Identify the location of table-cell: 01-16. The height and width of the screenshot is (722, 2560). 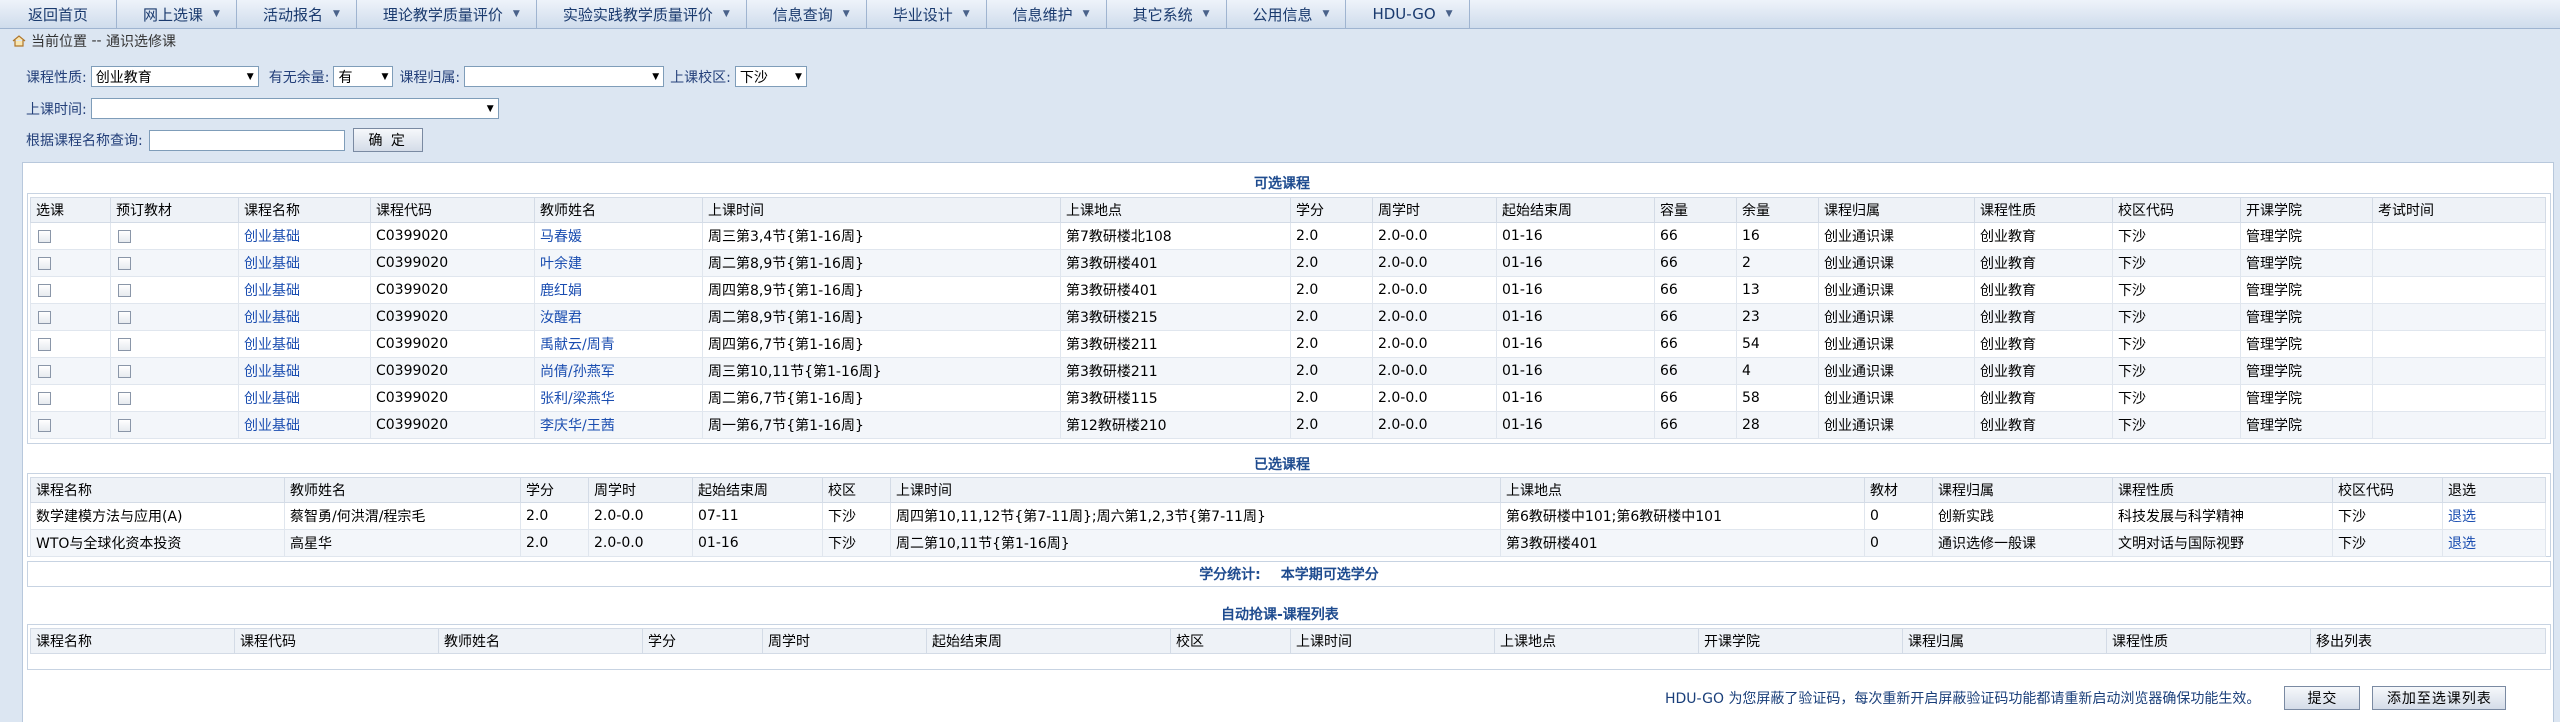
(1575, 317).